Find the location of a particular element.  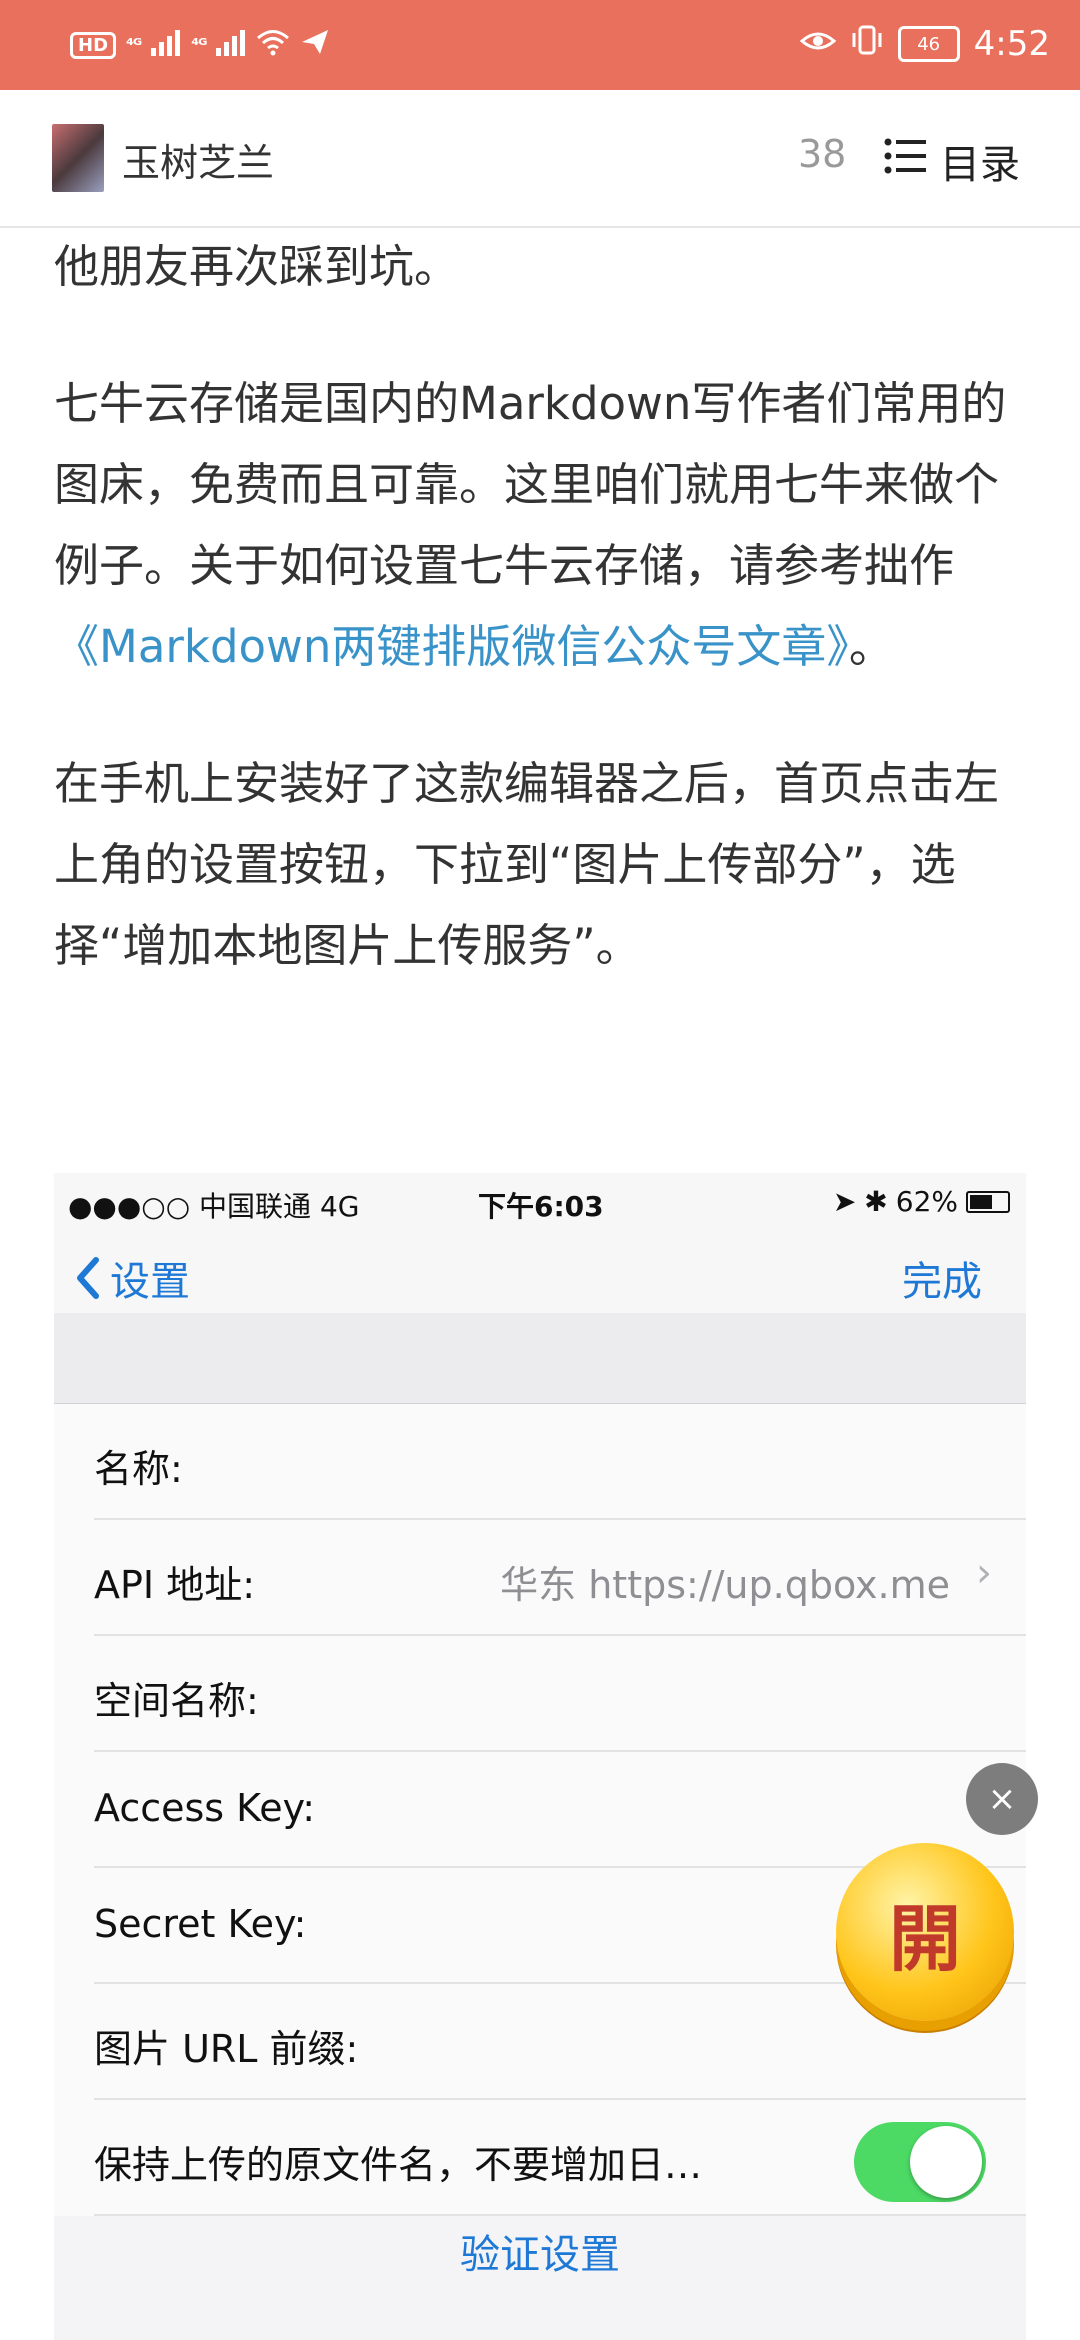

verify-settings-button: 验证设置 is located at coordinates (540, 2255).